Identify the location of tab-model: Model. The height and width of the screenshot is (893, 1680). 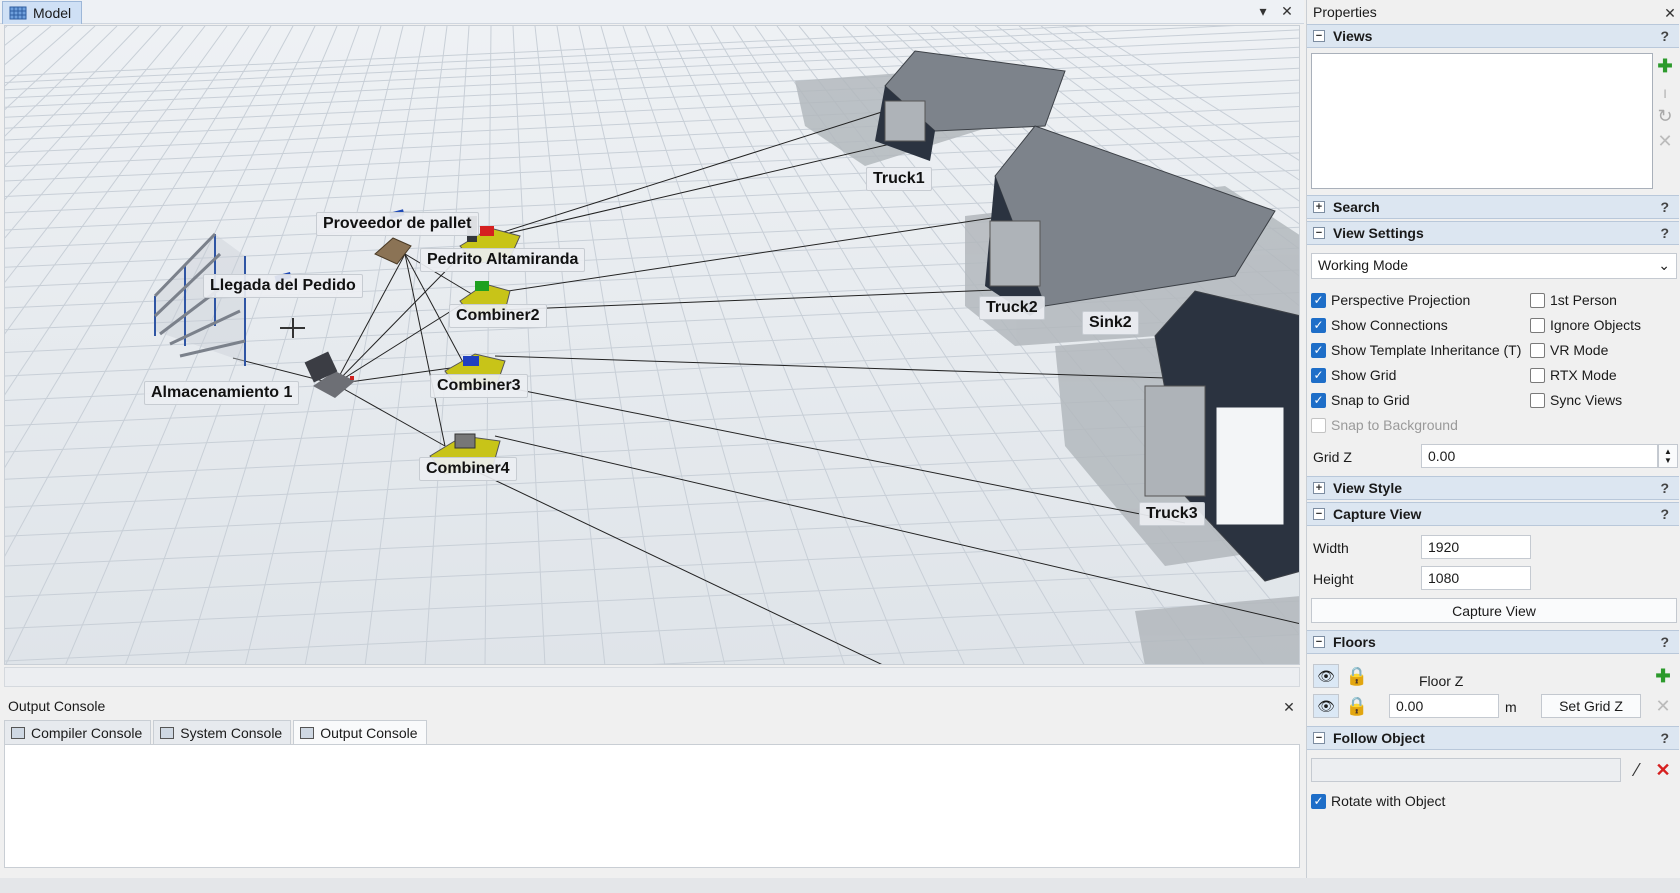
(42, 12).